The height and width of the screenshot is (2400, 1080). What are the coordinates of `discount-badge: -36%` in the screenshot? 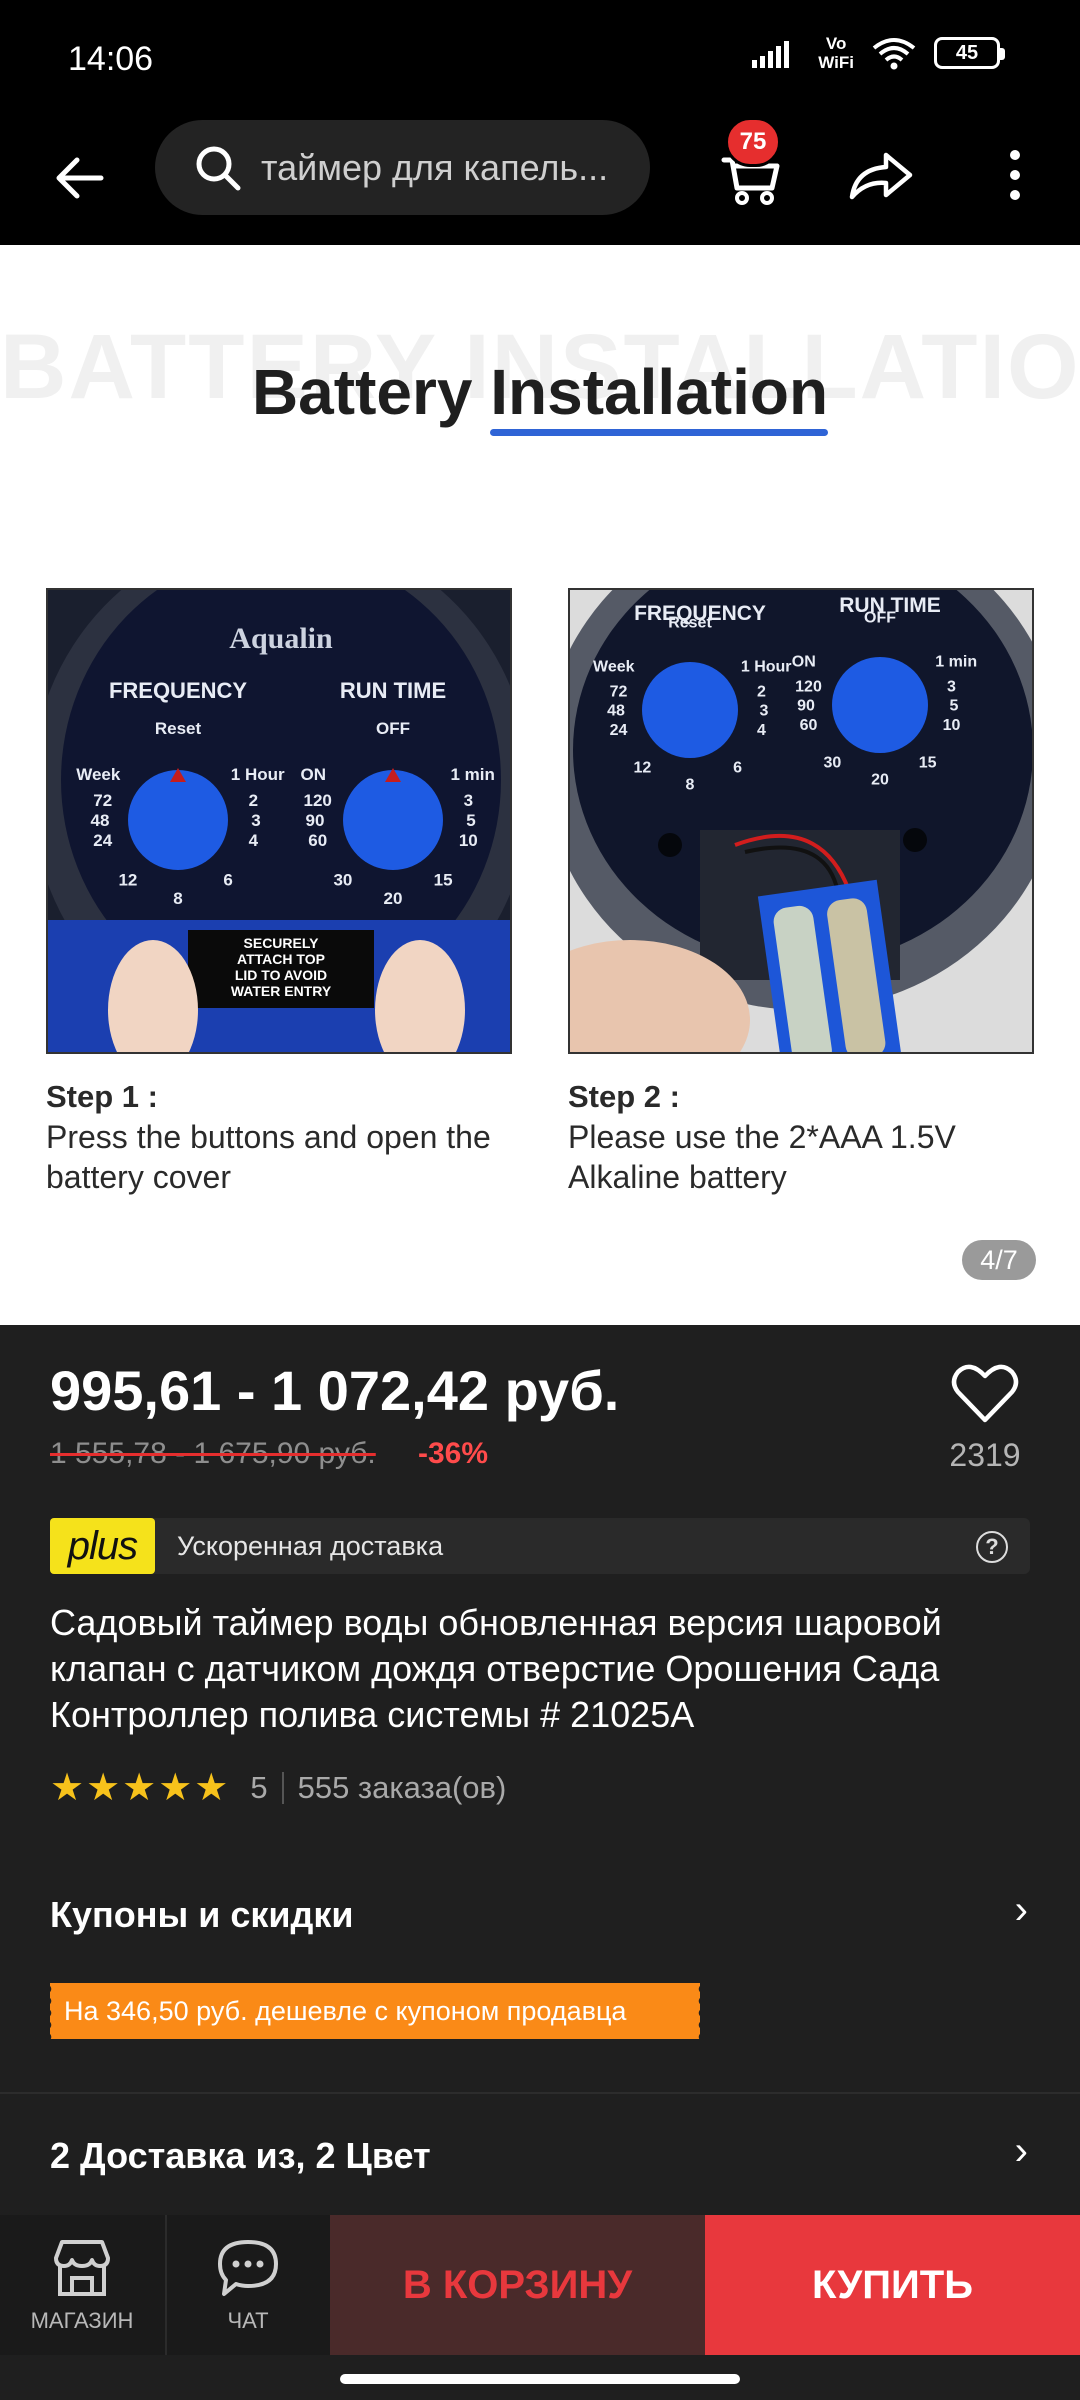 It's located at (453, 1453).